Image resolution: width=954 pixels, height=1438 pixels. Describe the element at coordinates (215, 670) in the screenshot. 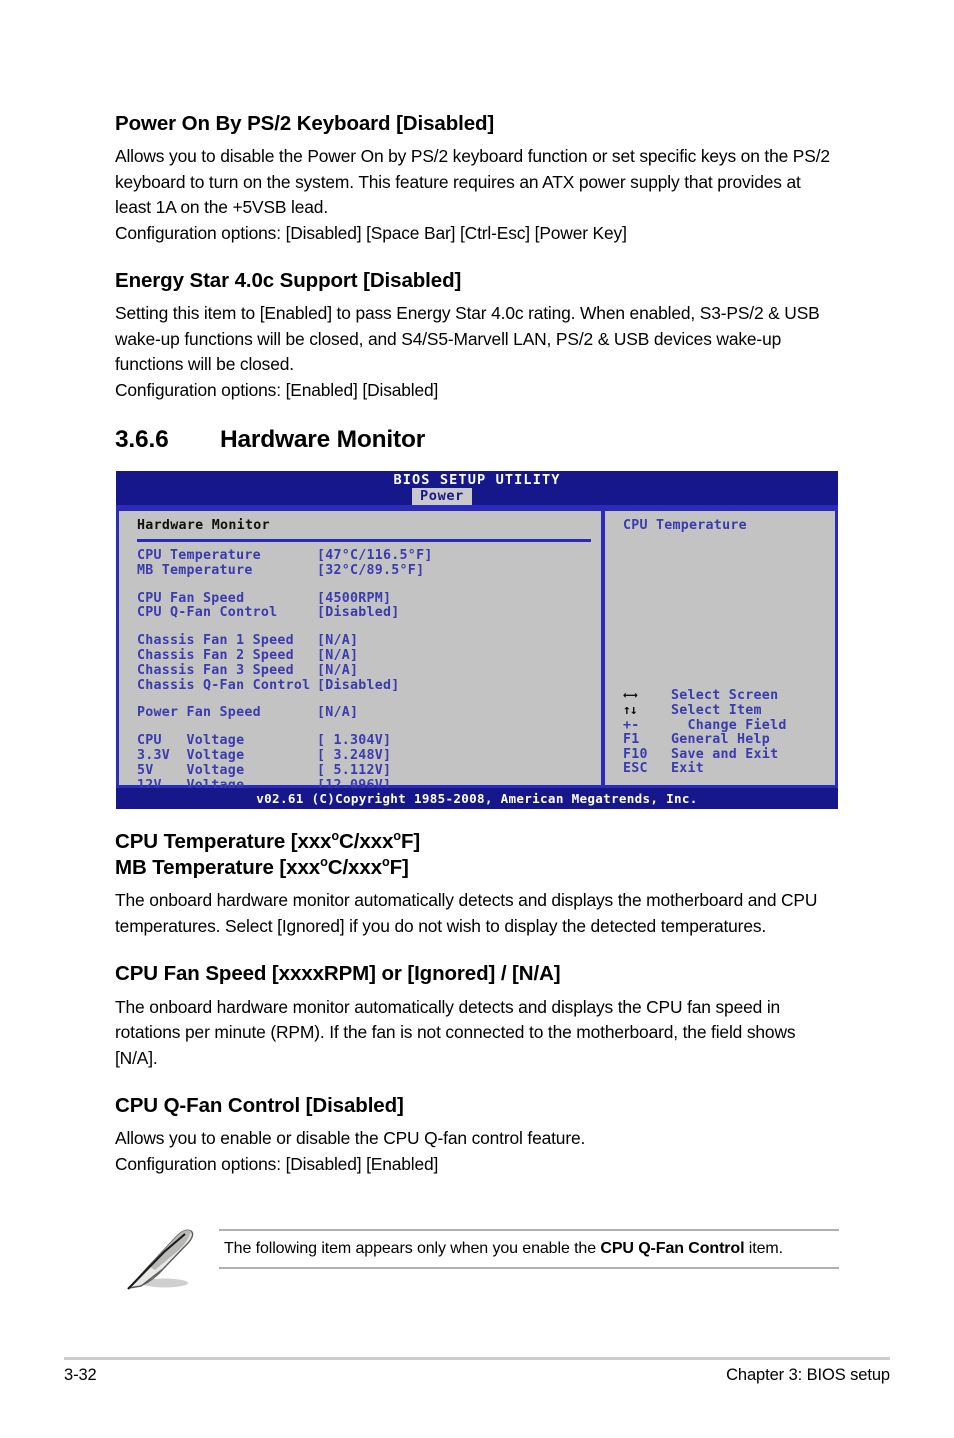

I see `bios-item-label: Chassis Fan 3 Speed` at that location.